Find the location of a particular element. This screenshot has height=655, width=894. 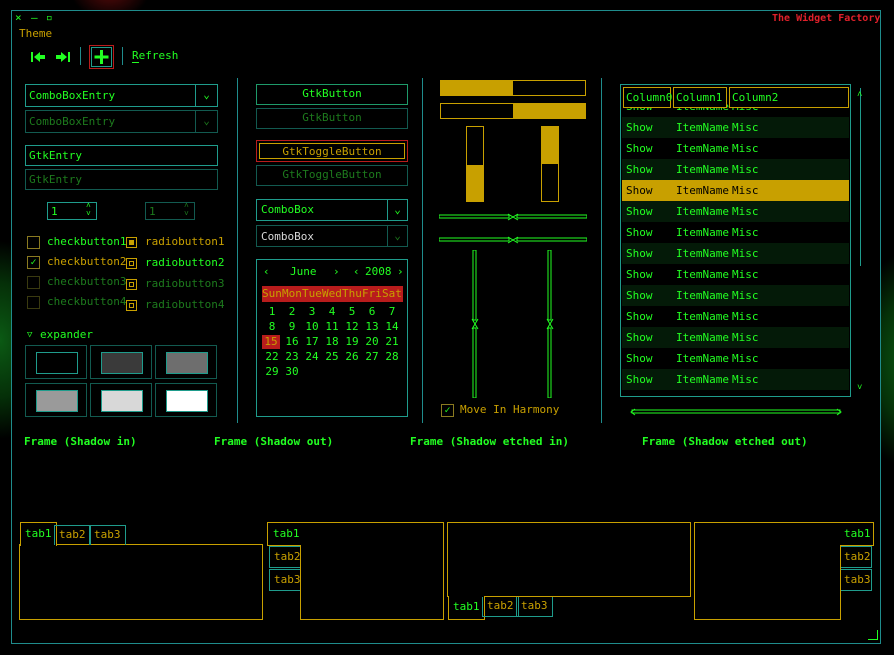

notebook-left-tab2: tab2 is located at coordinates (285, 557).